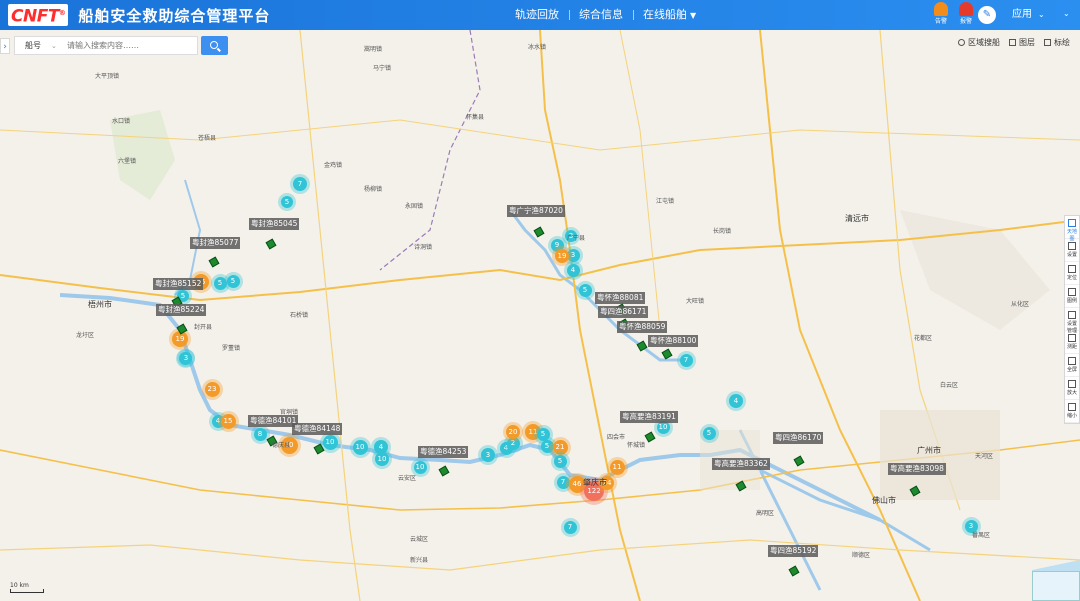  Describe the element at coordinates (649, 417) in the screenshot. I see `ship-label: 粤高要渔83191` at that location.